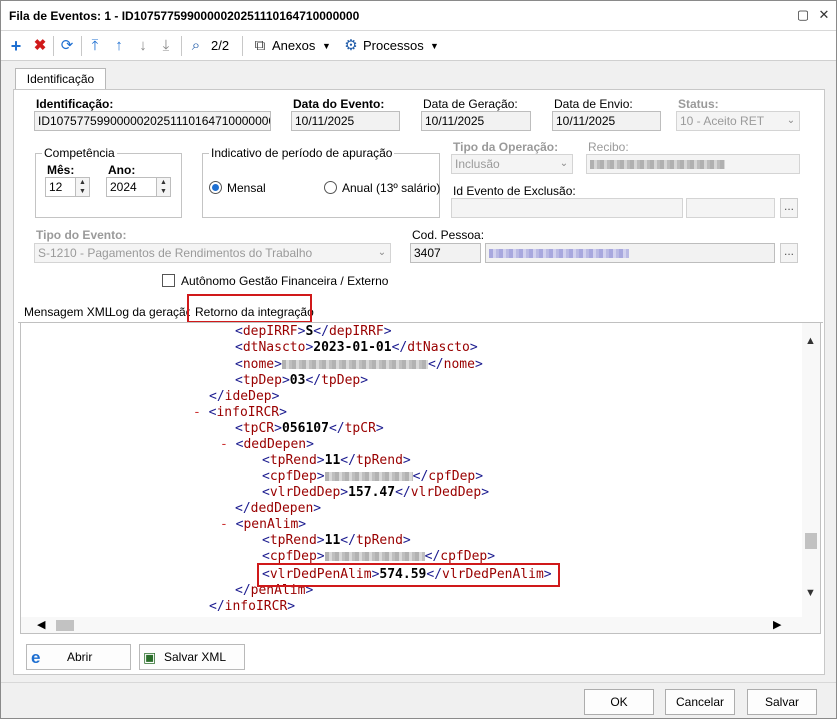 This screenshot has height=719, width=837. I want to click on save-button: Salvar, so click(782, 702).